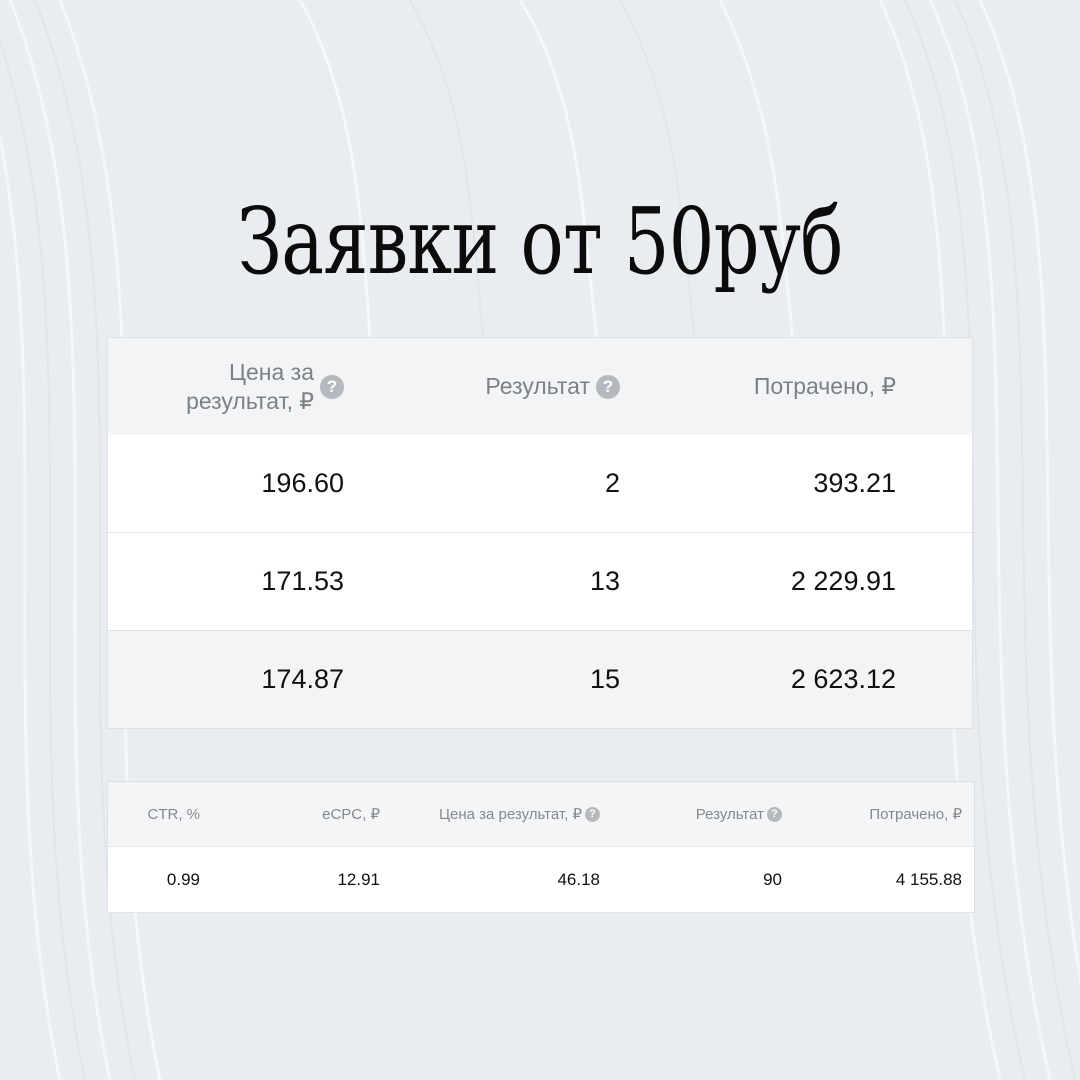  Describe the element at coordinates (351, 814) in the screenshot. I see `header-label: eCPC, ₽` at that location.